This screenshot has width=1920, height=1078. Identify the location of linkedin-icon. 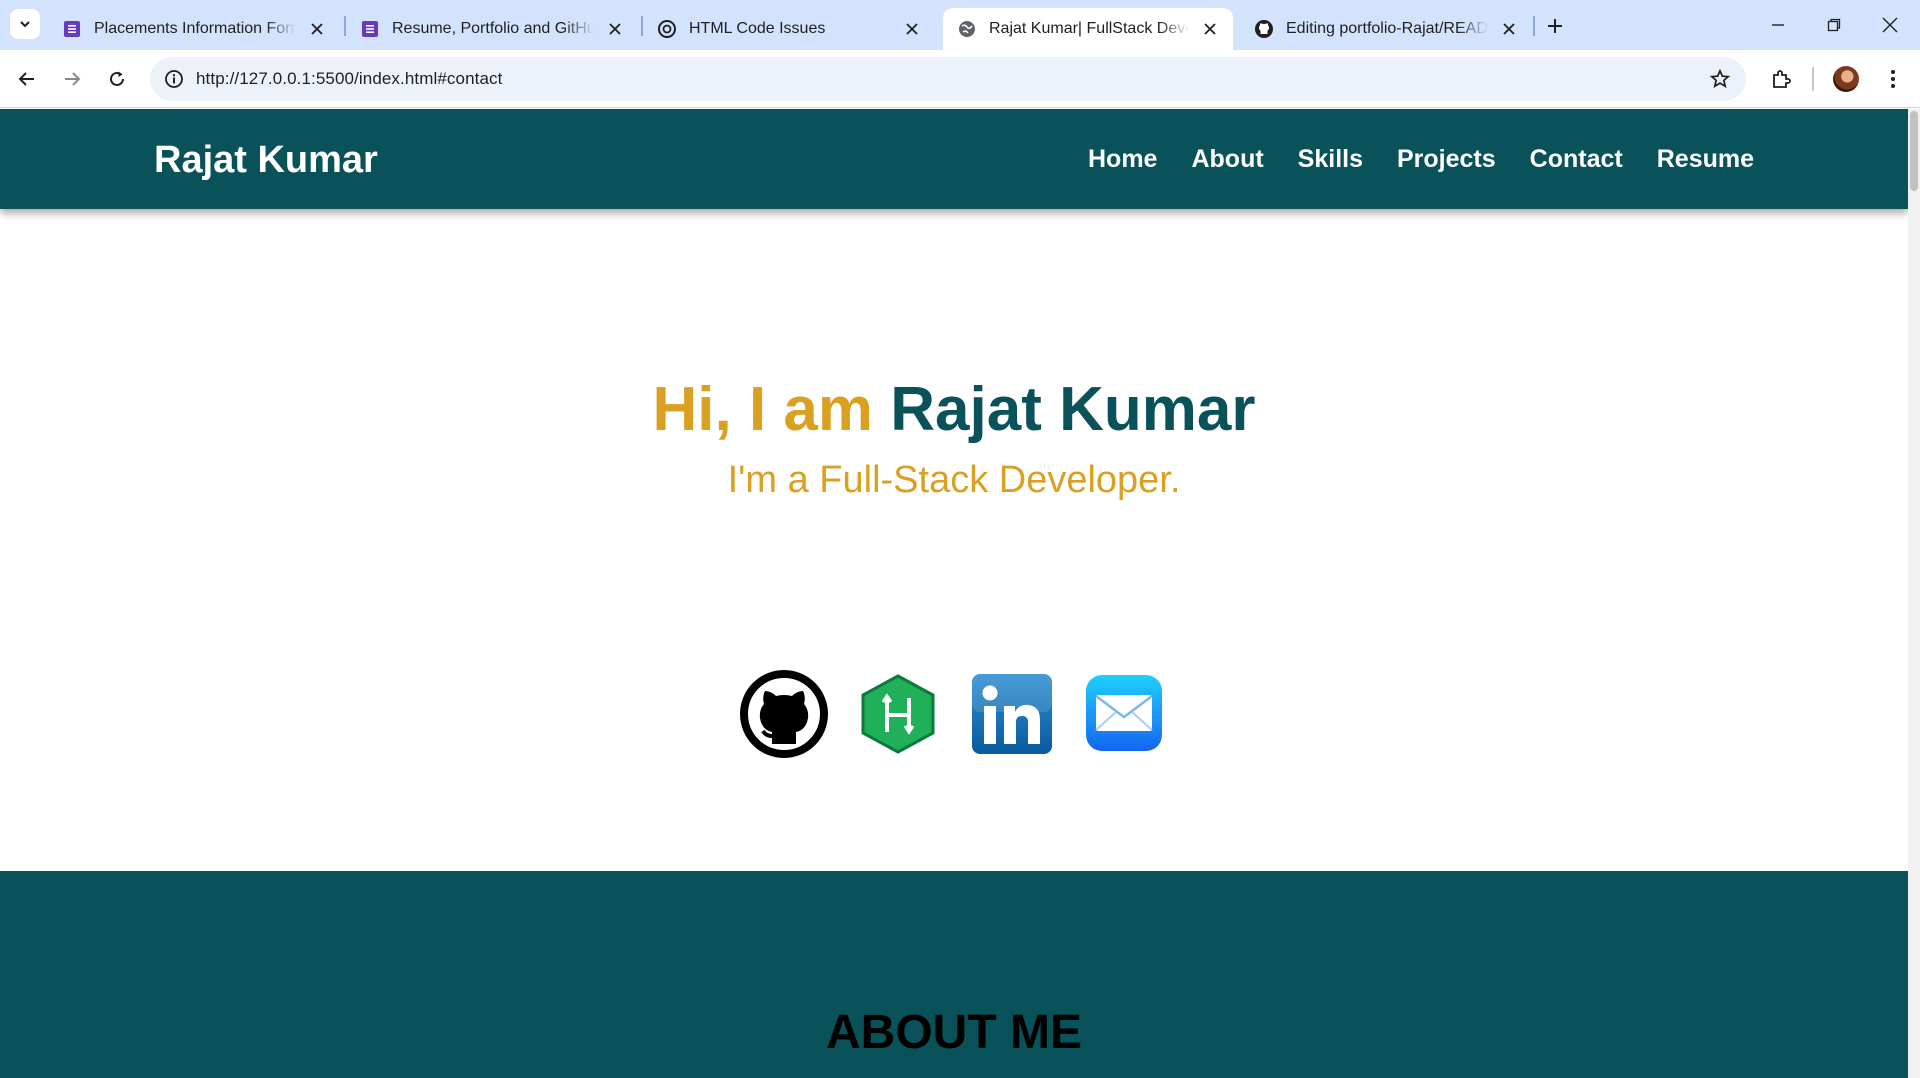
(1012, 714).